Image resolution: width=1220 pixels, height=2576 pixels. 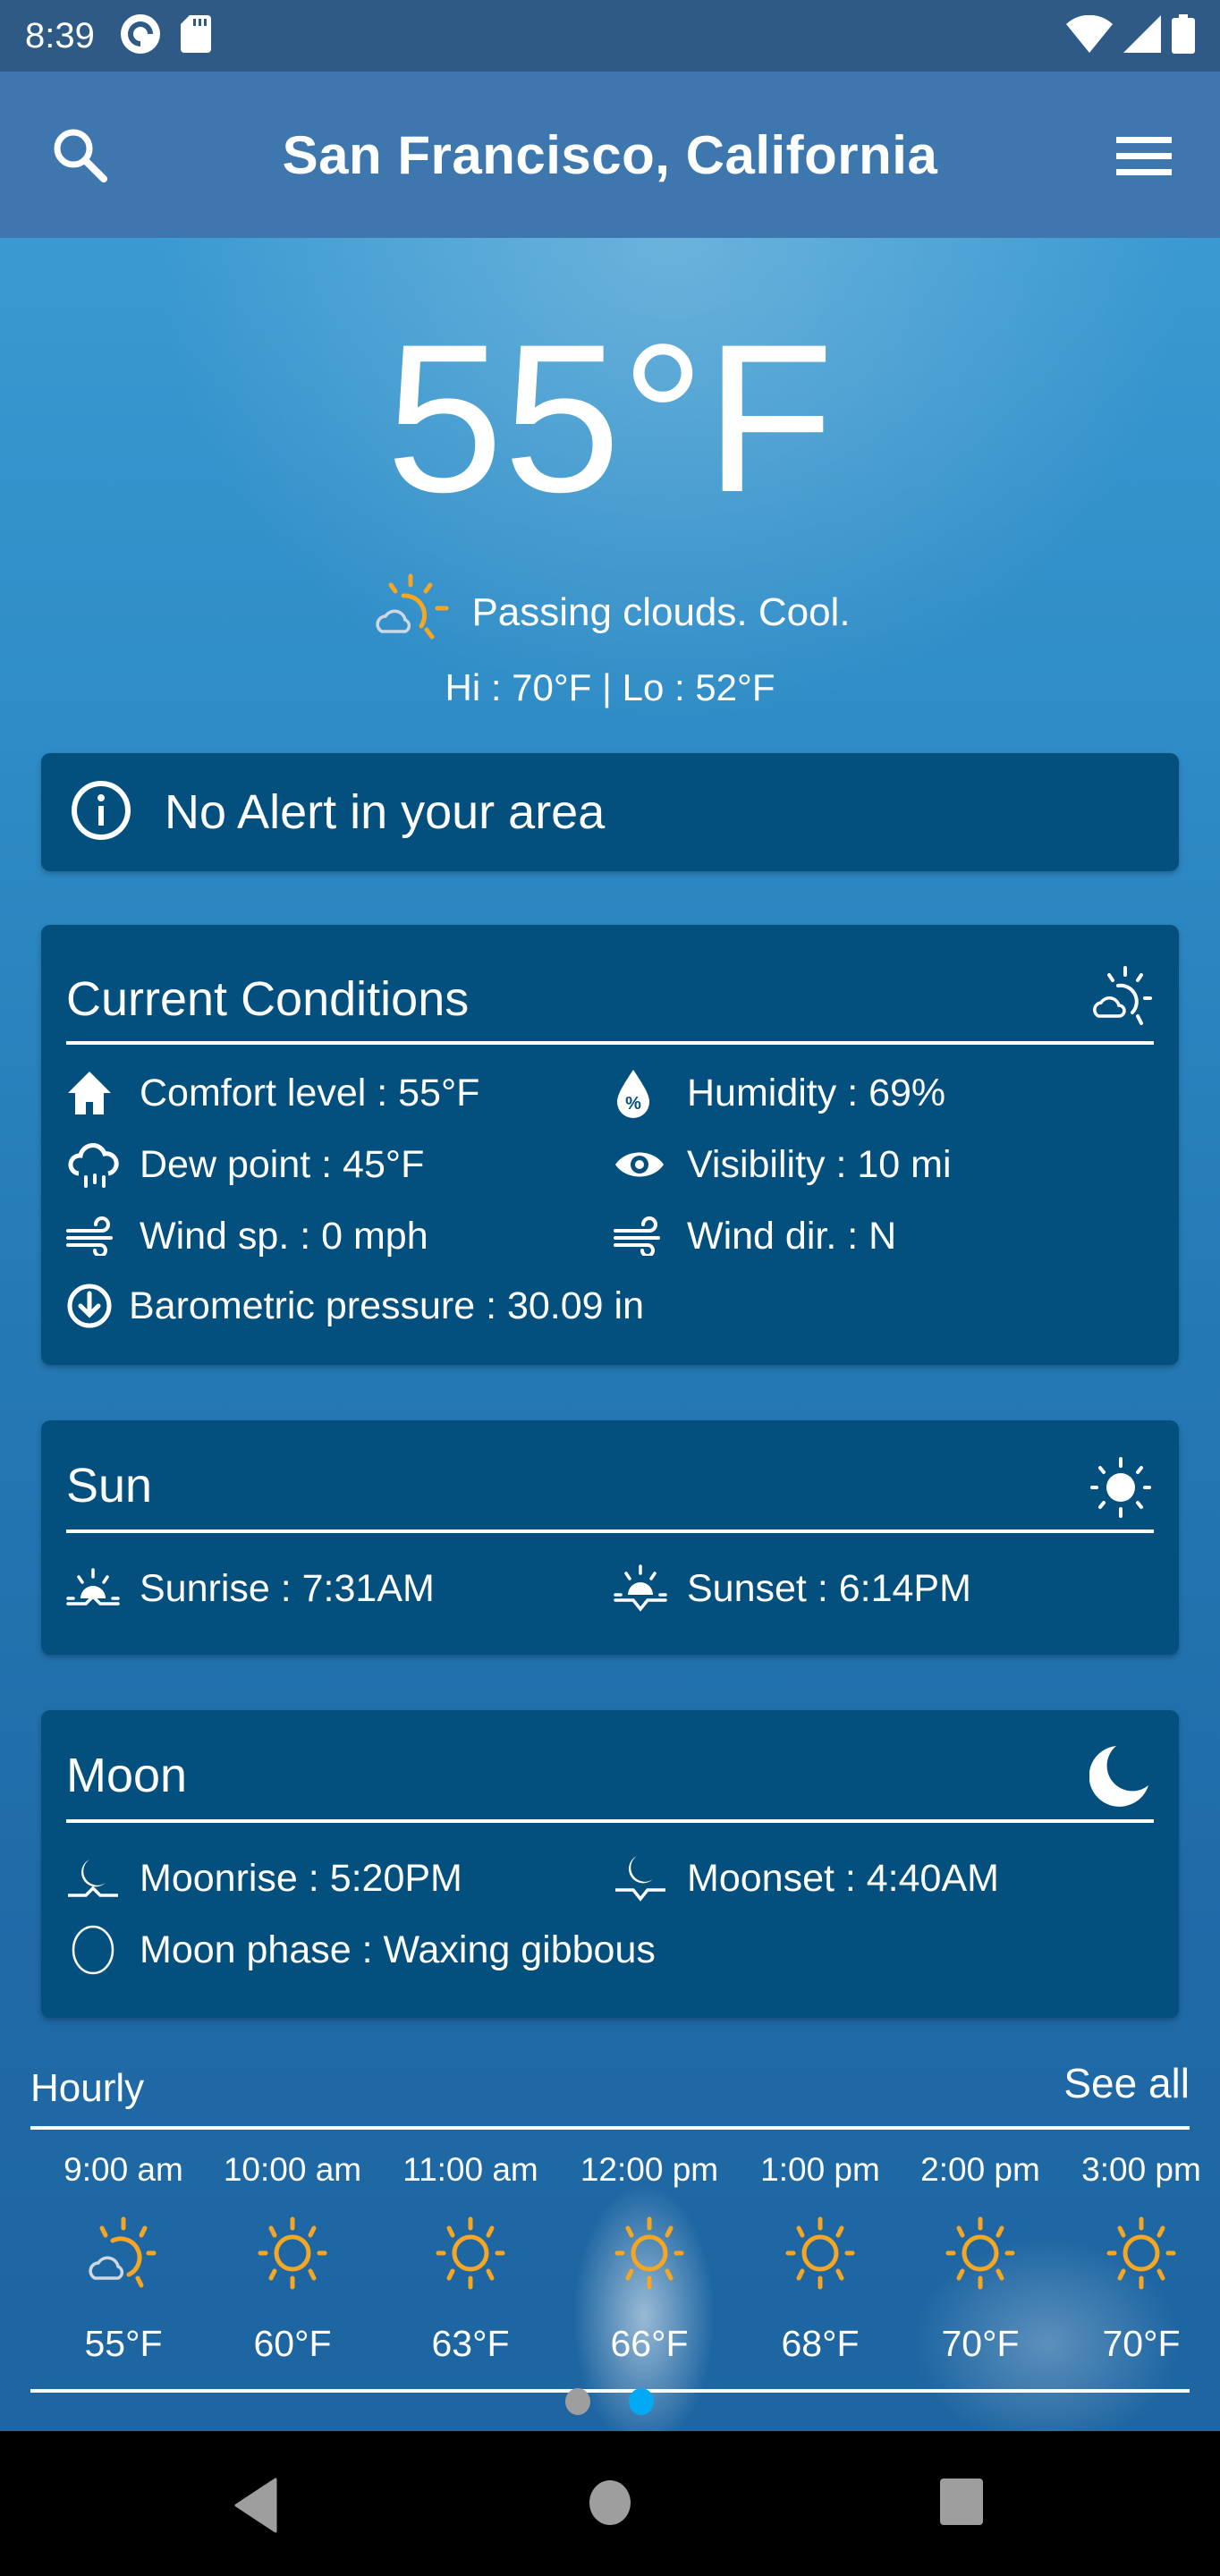 What do you see at coordinates (93, 1093) in the screenshot?
I see `home-icon` at bounding box center [93, 1093].